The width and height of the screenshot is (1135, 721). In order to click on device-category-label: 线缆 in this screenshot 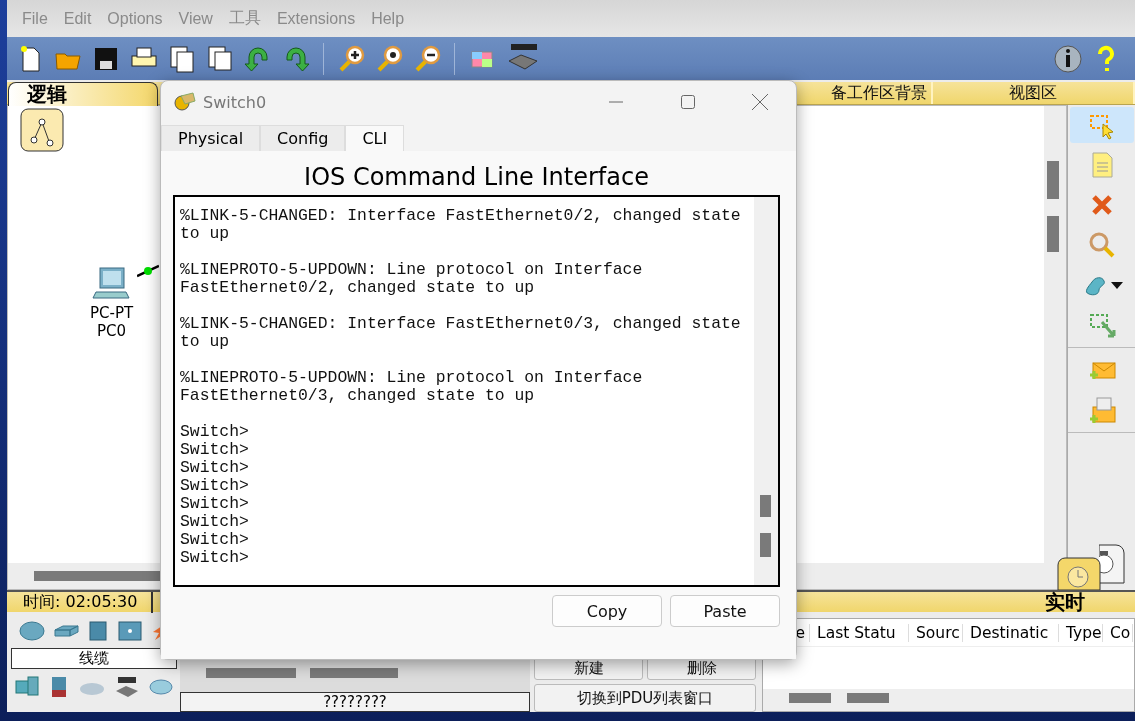, I will do `click(93, 658)`.